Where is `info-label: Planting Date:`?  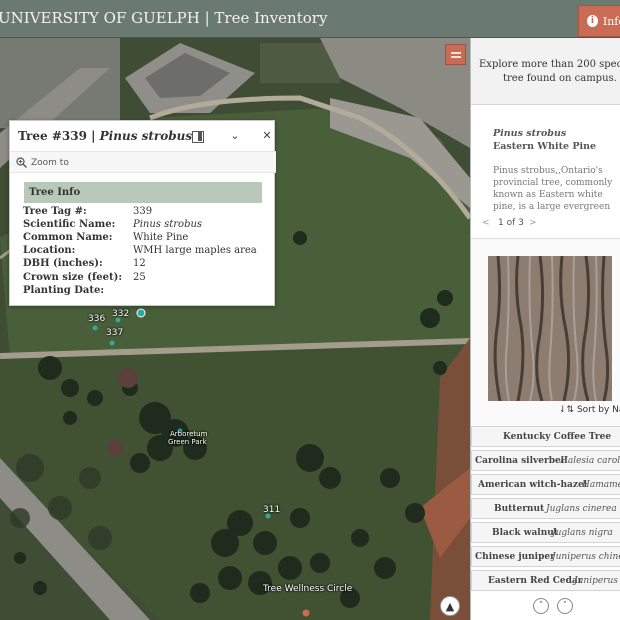
info-label: Planting Date: is located at coordinates (64, 290).